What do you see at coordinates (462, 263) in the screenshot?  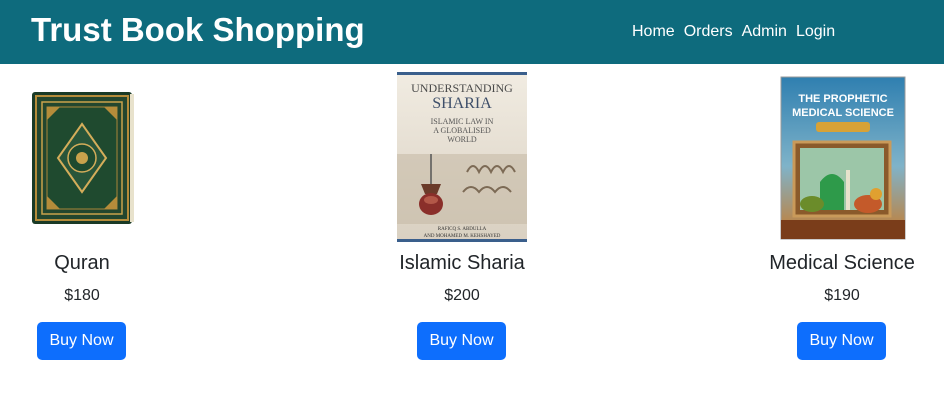 I see `product-title: Islamic Sharia` at bounding box center [462, 263].